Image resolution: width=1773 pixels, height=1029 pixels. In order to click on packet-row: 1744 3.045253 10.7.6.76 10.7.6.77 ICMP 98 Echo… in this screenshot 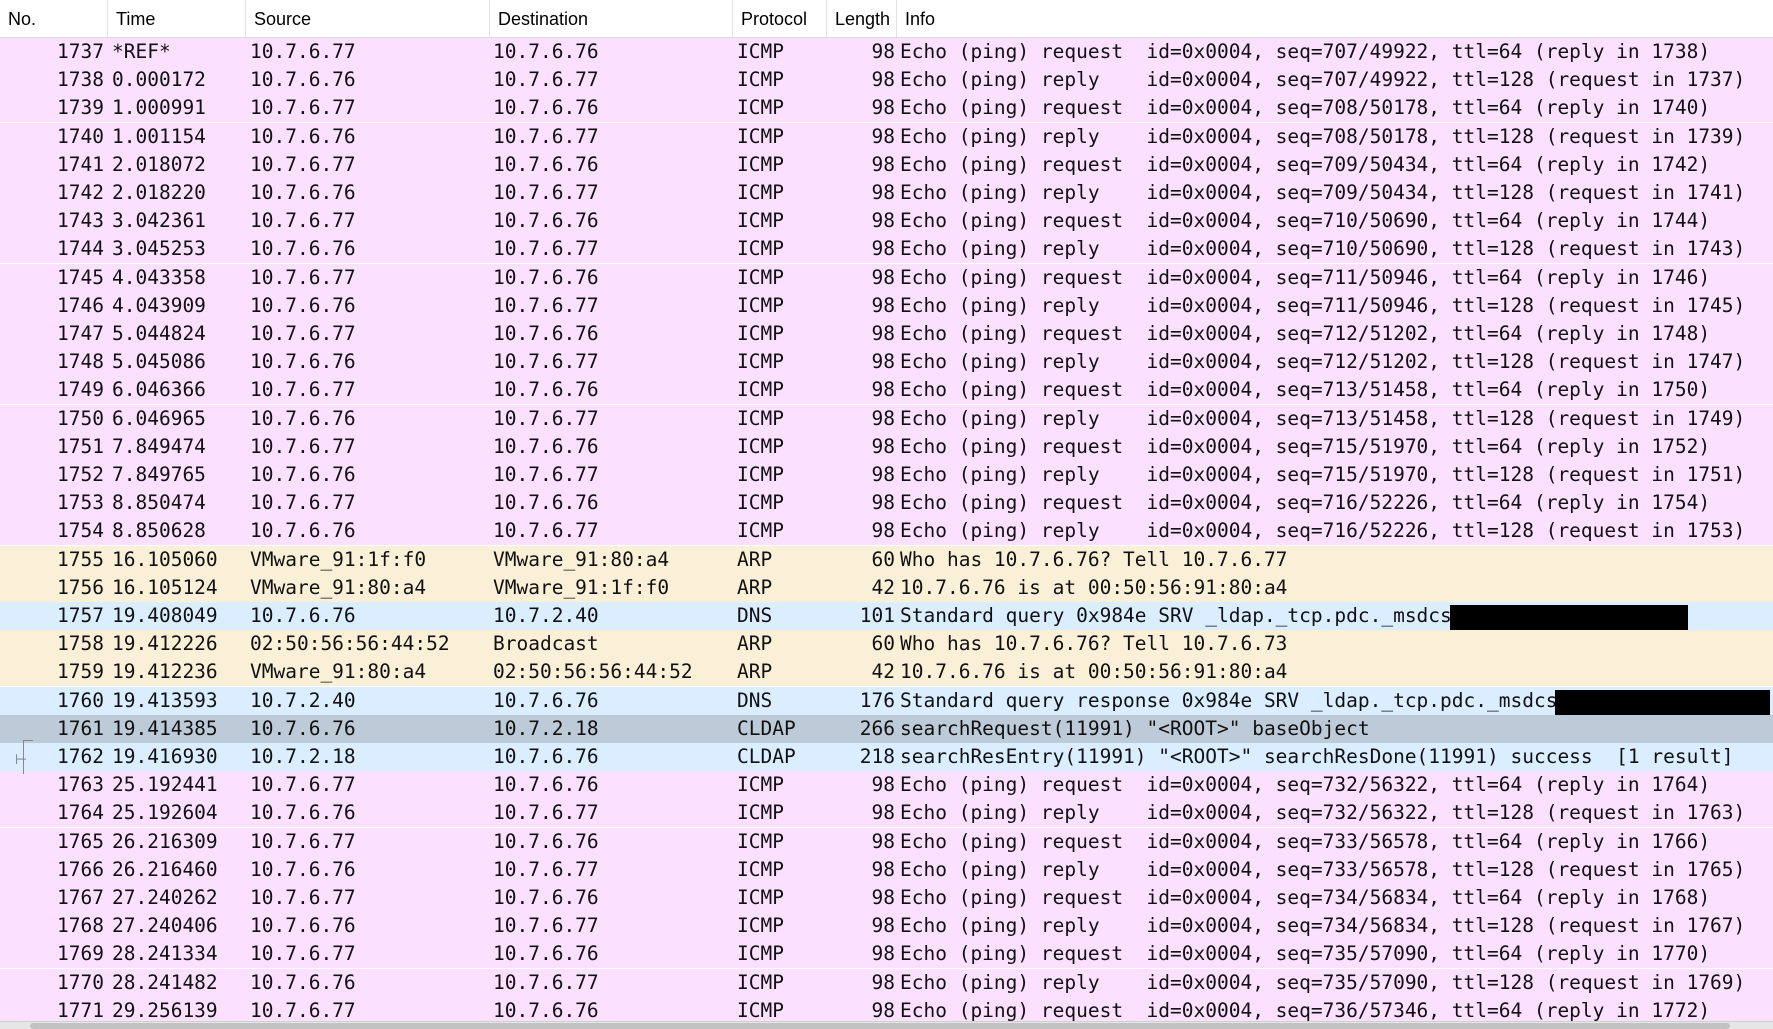, I will do `click(886, 249)`.